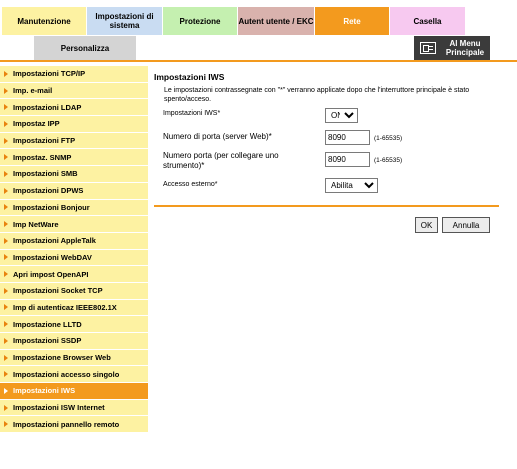  I want to click on page-title: Impostazioni IWS, so click(189, 77).